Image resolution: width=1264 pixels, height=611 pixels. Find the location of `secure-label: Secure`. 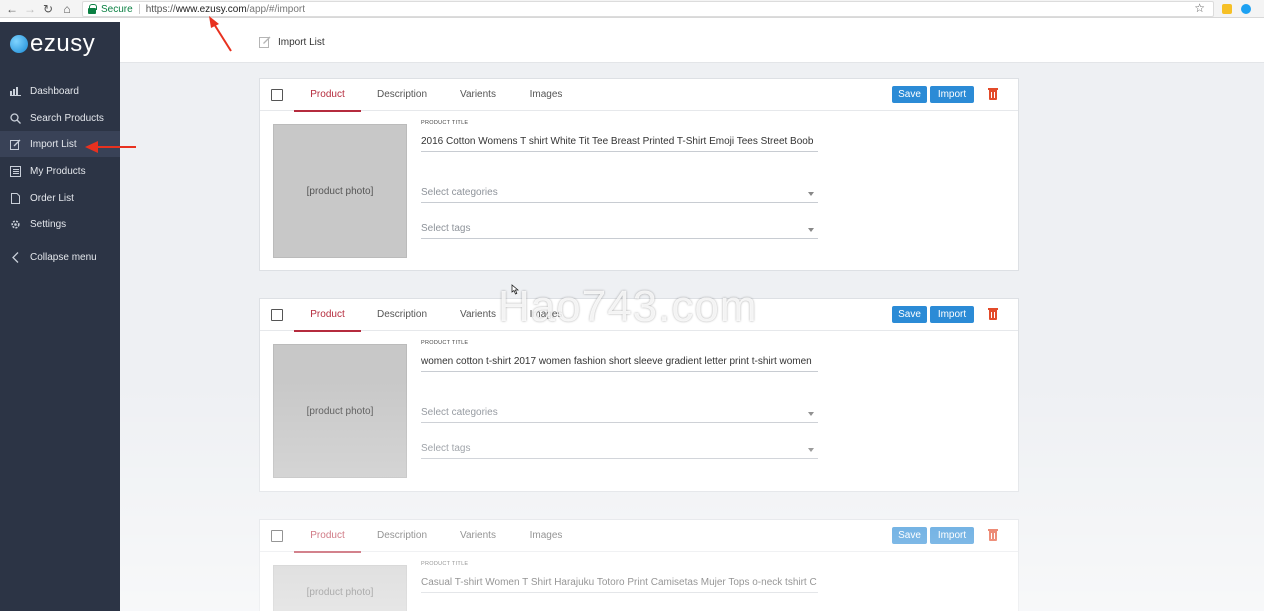

secure-label: Secure is located at coordinates (117, 9).